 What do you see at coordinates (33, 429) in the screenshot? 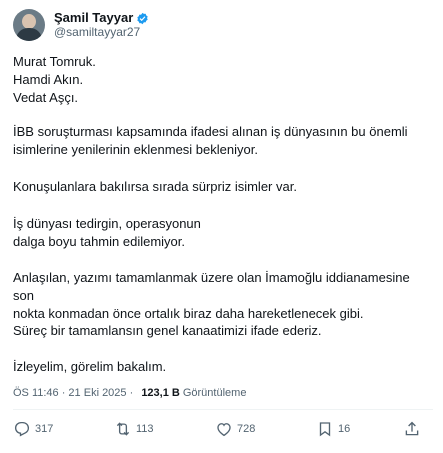
I see `reply-button: 317` at bounding box center [33, 429].